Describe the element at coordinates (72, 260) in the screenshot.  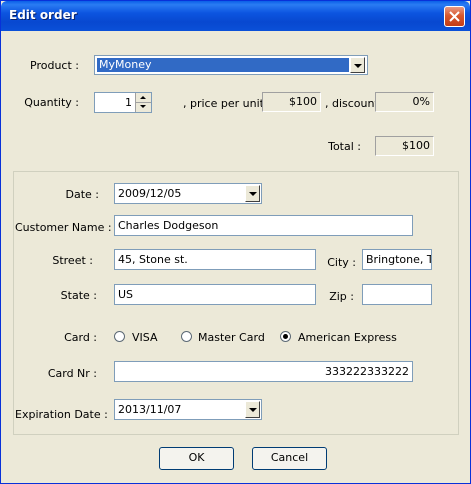
I see `street-label: Street :` at that location.